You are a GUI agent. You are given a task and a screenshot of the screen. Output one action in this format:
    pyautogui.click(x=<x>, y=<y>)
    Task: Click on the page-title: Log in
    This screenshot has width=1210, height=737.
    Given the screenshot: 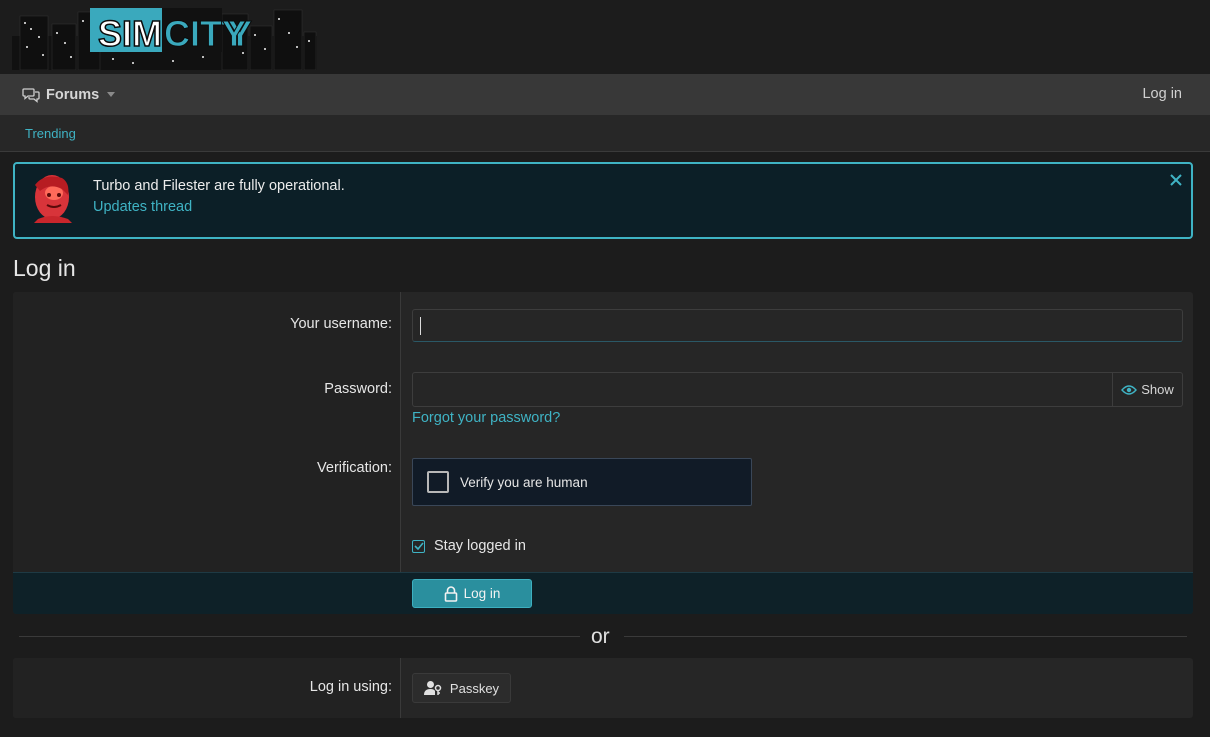 What is the action you would take?
    pyautogui.click(x=44, y=268)
    